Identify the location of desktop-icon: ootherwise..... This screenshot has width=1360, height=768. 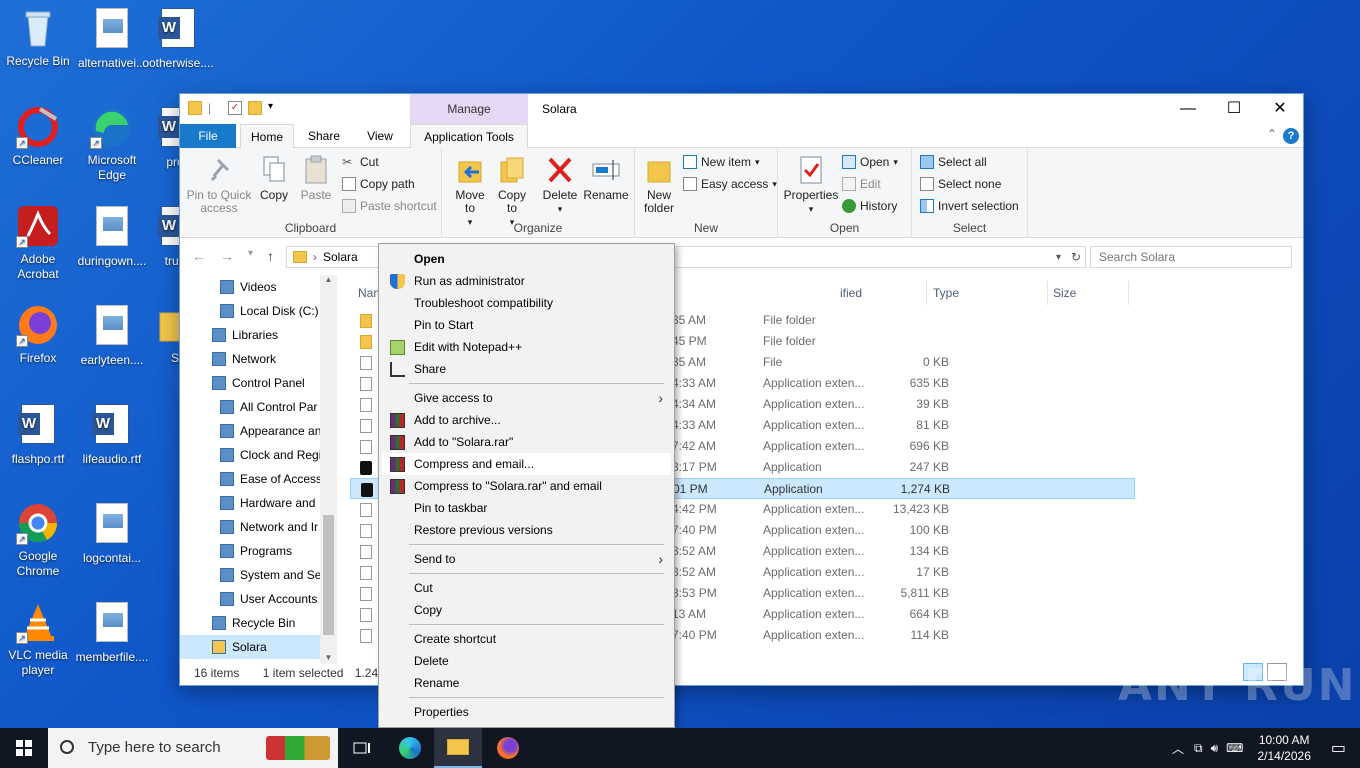
(178, 38).